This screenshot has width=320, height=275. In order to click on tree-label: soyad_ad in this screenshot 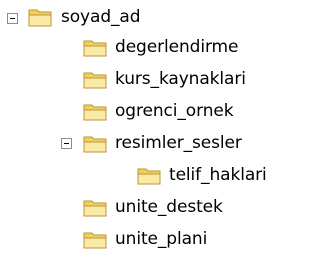, I will do `click(101, 17)`.